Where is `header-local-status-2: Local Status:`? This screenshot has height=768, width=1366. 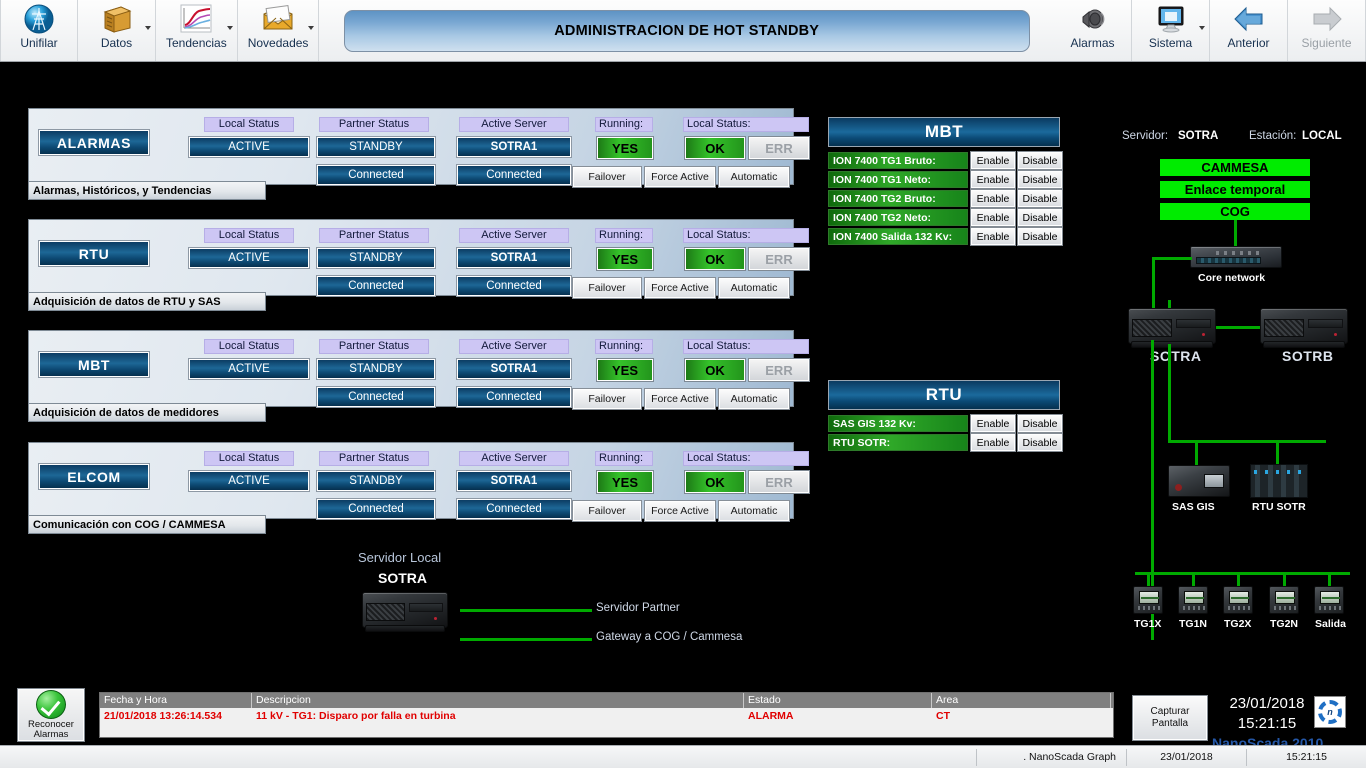 header-local-status-2: Local Status: is located at coordinates (746, 124).